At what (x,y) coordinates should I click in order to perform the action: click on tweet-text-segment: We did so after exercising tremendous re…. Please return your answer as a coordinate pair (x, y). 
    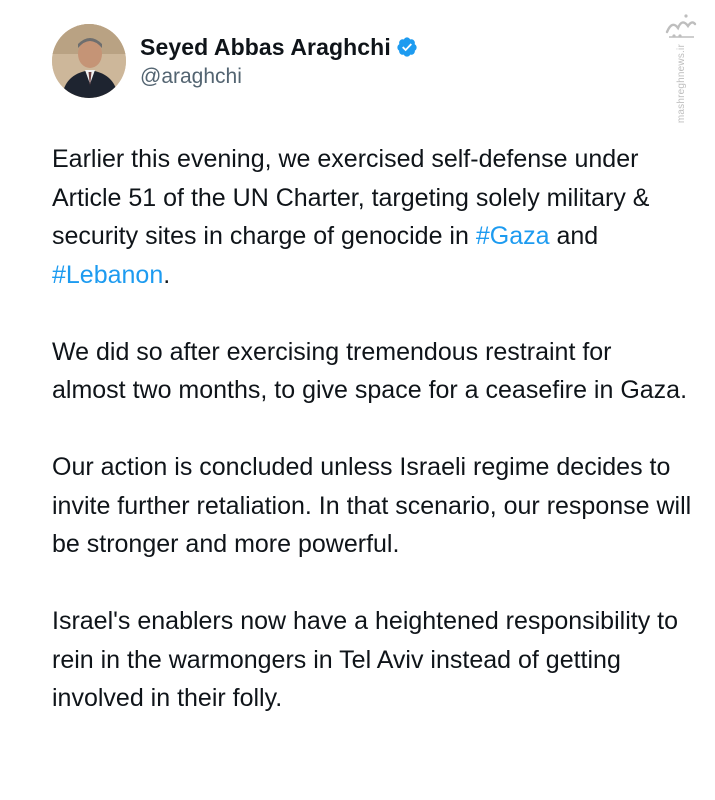
    Looking at the image, I should click on (370, 371).